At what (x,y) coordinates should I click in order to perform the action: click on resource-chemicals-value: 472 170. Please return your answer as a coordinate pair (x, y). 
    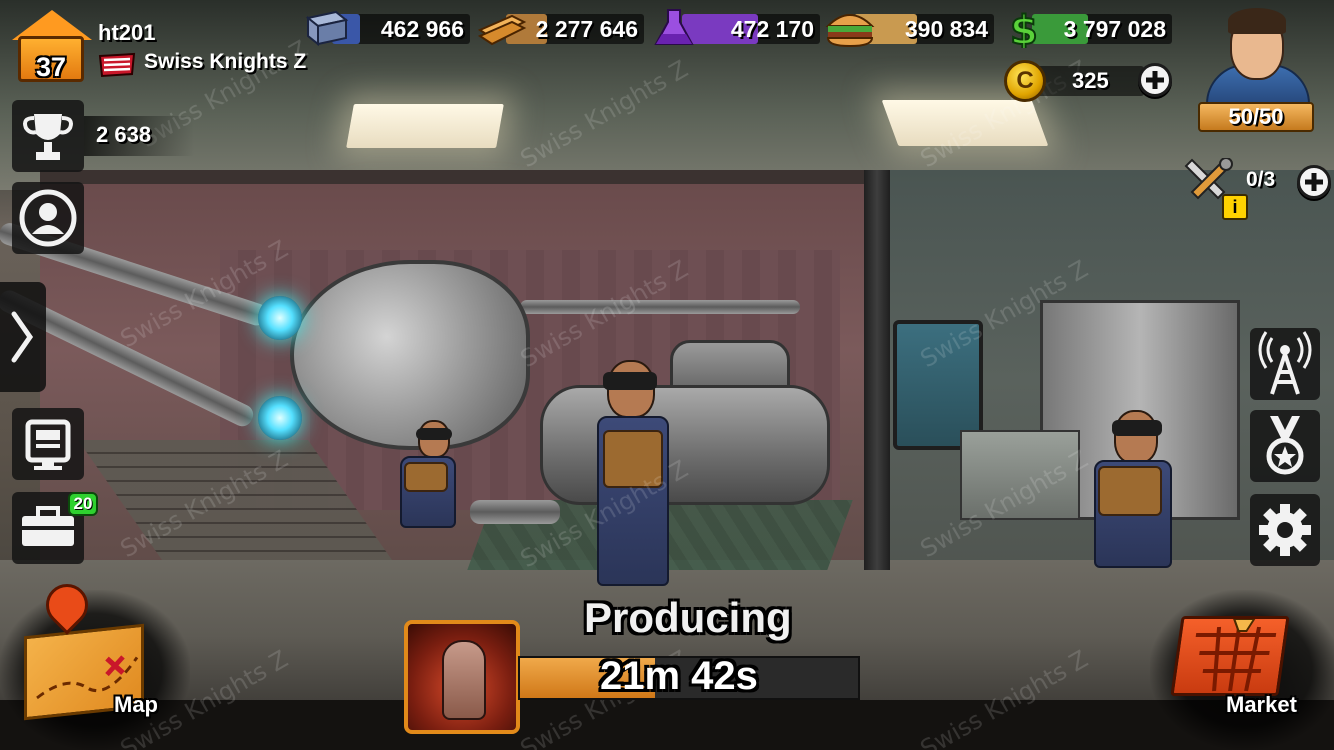
    Looking at the image, I should click on (772, 29).